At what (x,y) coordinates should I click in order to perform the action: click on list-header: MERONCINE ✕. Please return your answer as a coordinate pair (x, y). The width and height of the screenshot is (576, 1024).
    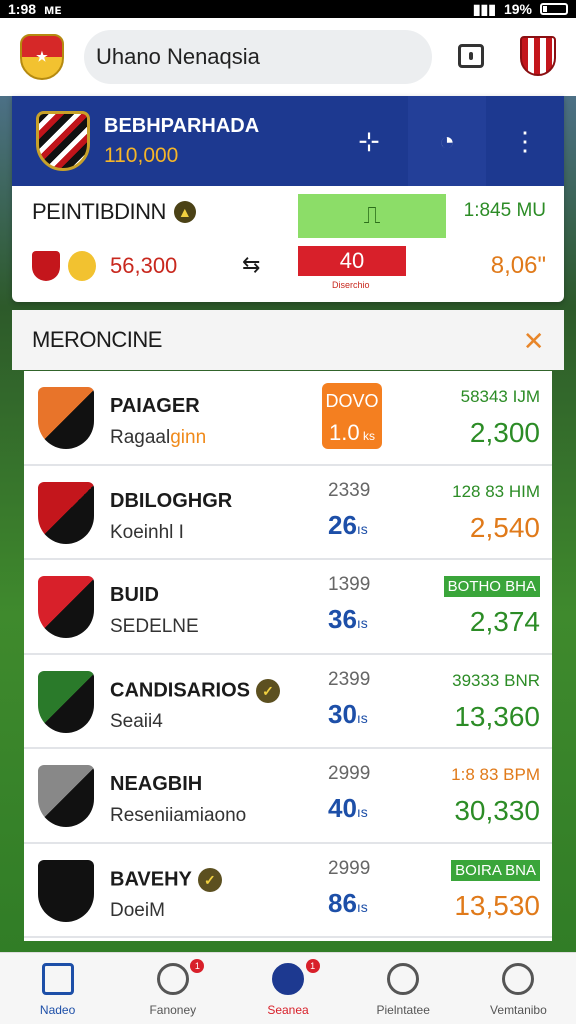
    Looking at the image, I should click on (288, 340).